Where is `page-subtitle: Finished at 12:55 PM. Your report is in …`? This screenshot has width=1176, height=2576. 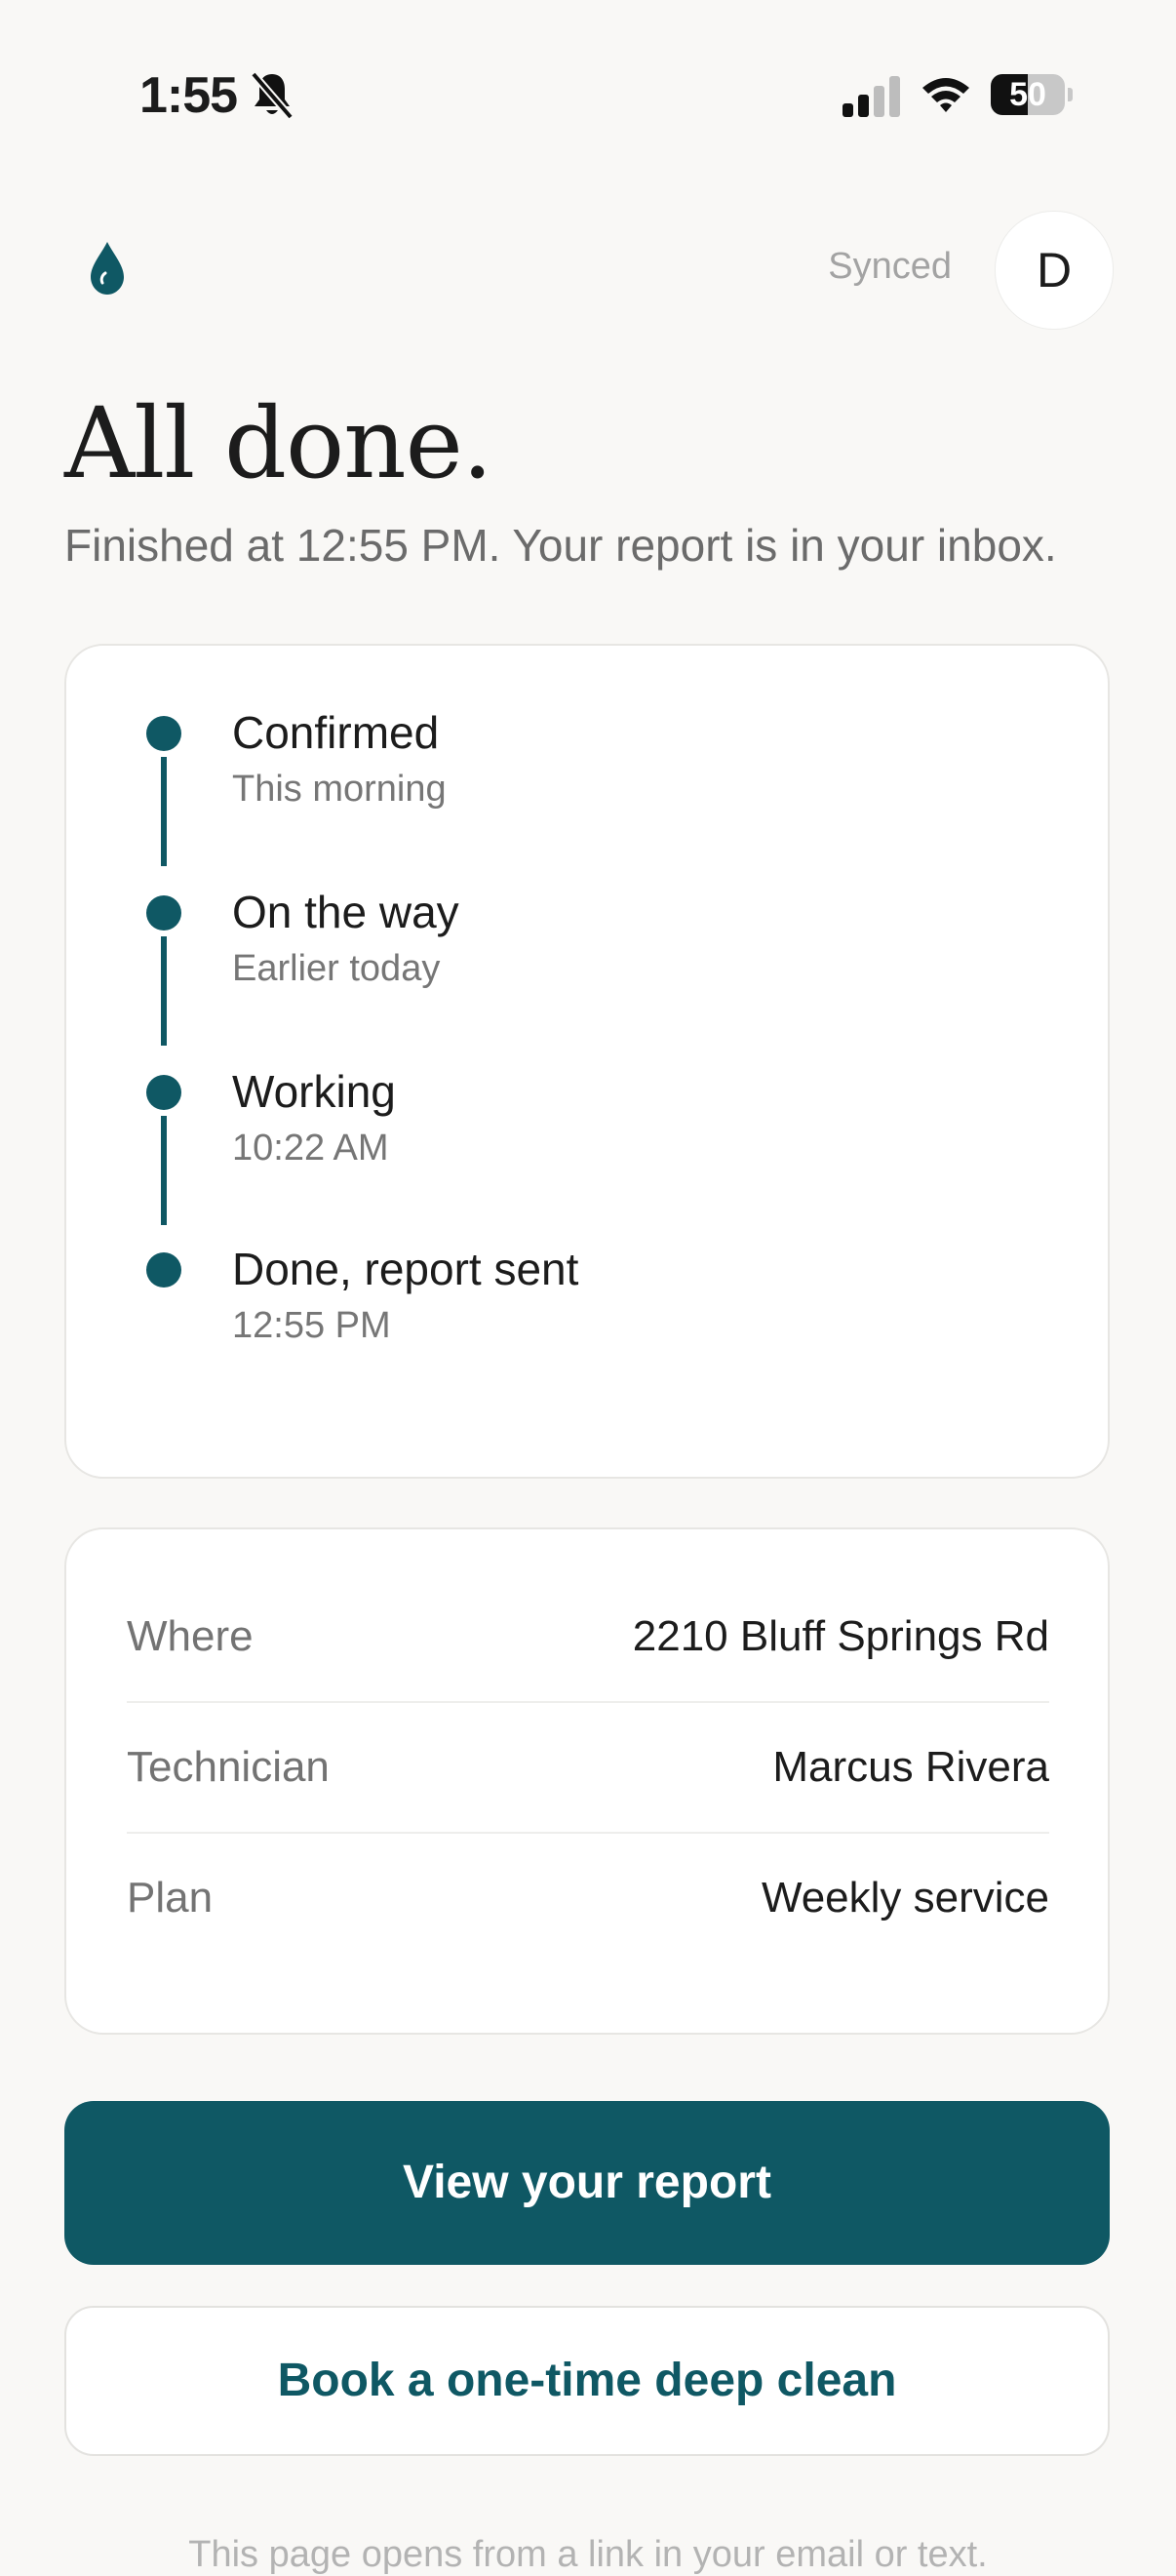
page-subtitle: Finished at 12:55 PM. Your report is in … is located at coordinates (560, 545).